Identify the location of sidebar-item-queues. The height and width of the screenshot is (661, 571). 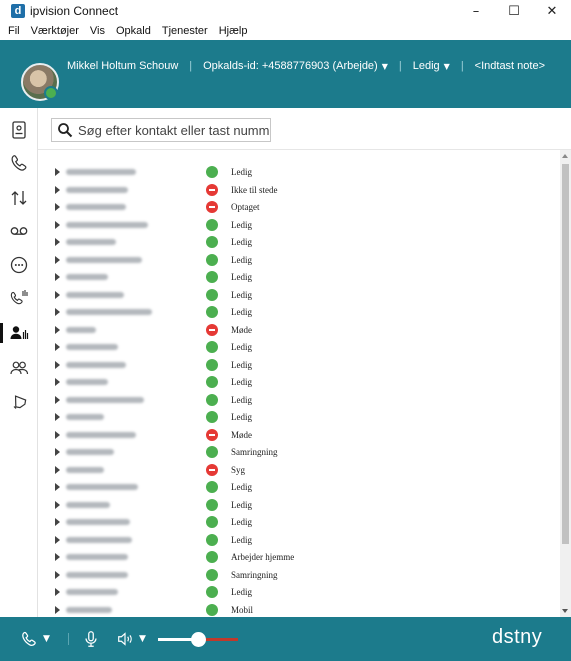
(19, 298).